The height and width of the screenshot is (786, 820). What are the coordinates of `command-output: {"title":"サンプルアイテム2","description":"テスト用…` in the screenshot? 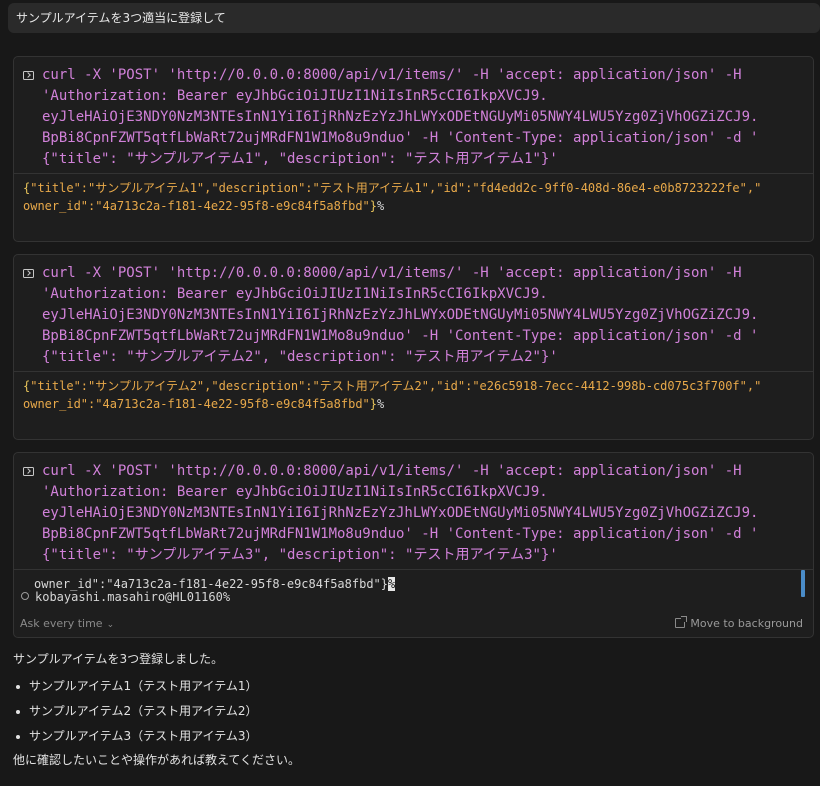 It's located at (392, 395).